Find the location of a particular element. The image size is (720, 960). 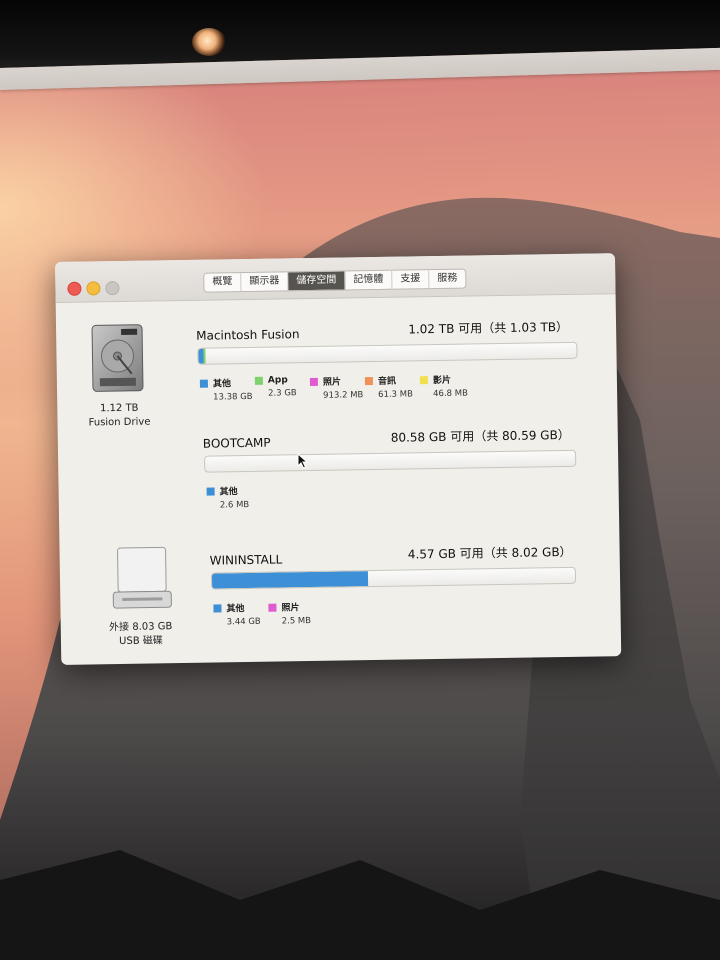

legend-item-app: App 2.3 GB is located at coordinates (282, 388).